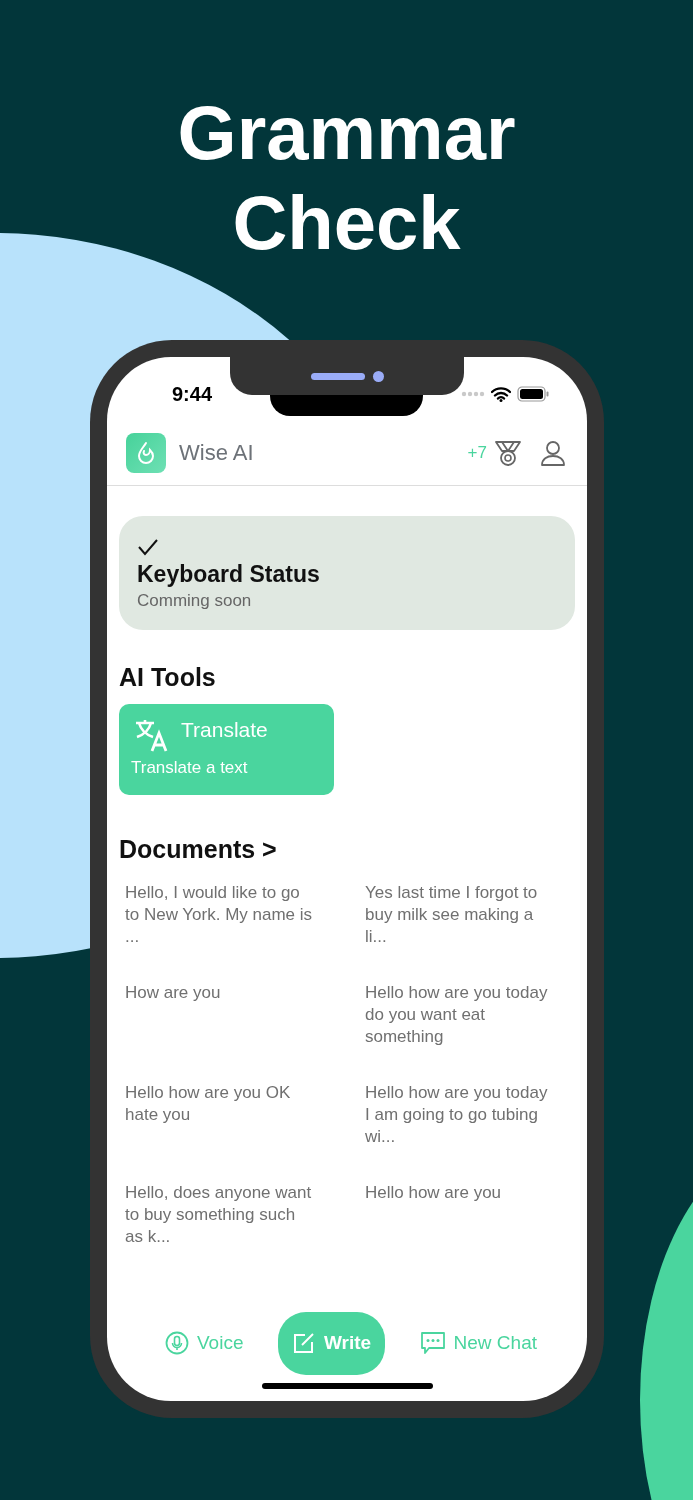 The image size is (693, 1500). I want to click on keyboard-status-card: Keyboard Status Comming soon, so click(347, 573).